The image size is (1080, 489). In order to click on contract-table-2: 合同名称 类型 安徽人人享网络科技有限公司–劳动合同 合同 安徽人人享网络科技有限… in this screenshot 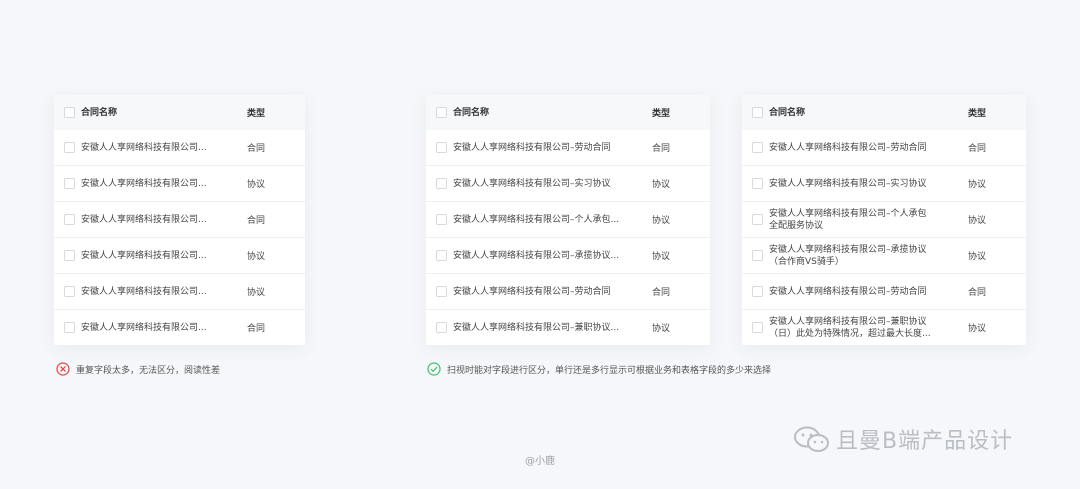, I will do `click(568, 220)`.